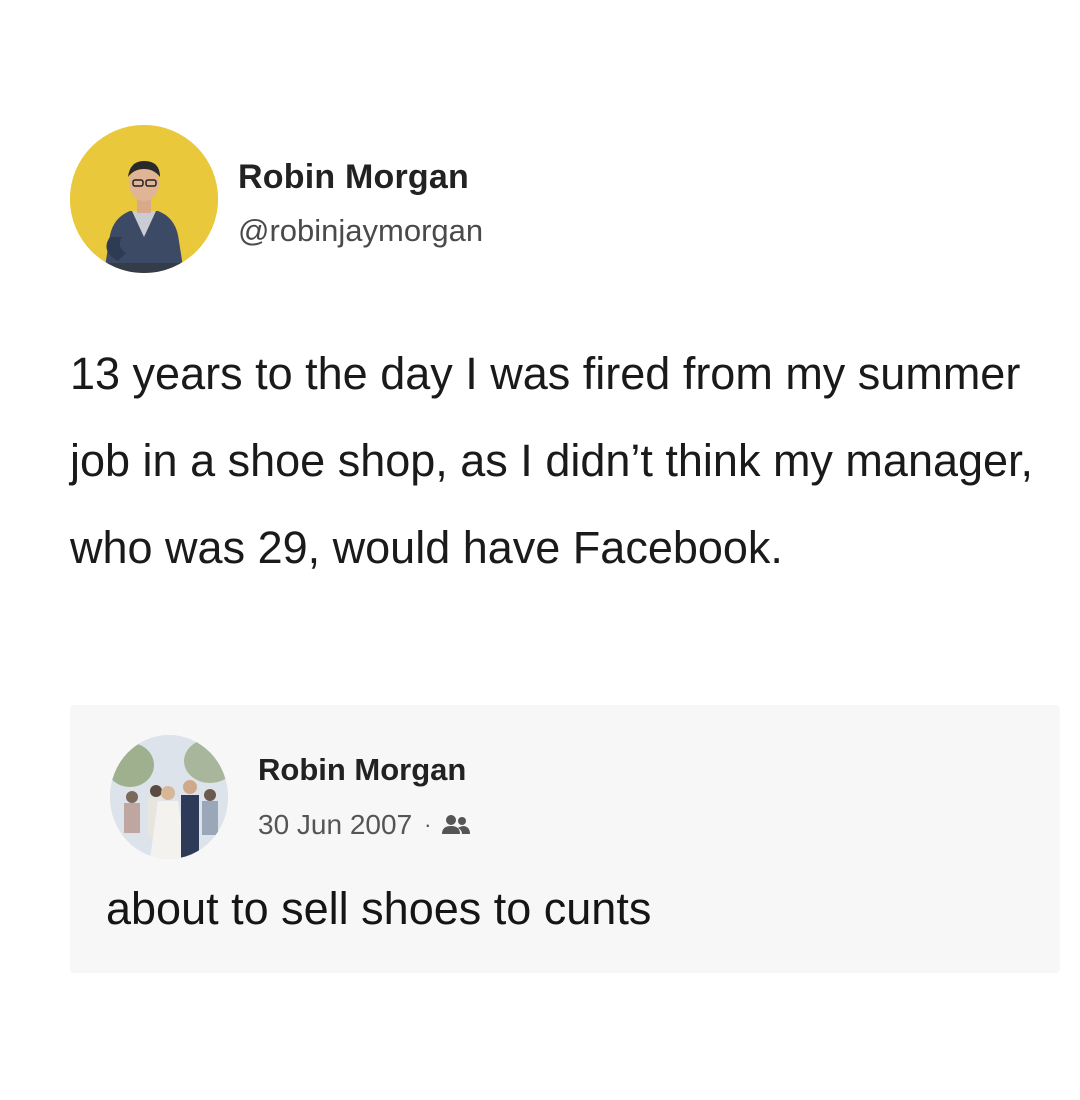 The height and width of the screenshot is (1100, 1080). I want to click on tweet-author-handle: @robinjaymorgan, so click(360, 231).